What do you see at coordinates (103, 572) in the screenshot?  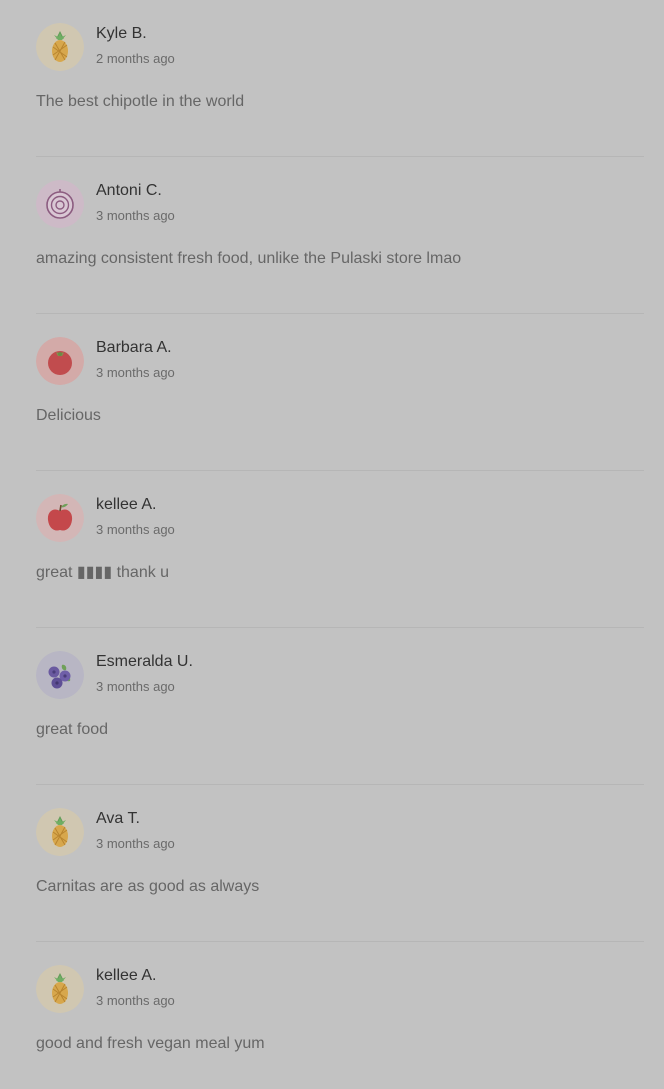 I see `review-text: great ▮▮▮▮ thank u` at bounding box center [103, 572].